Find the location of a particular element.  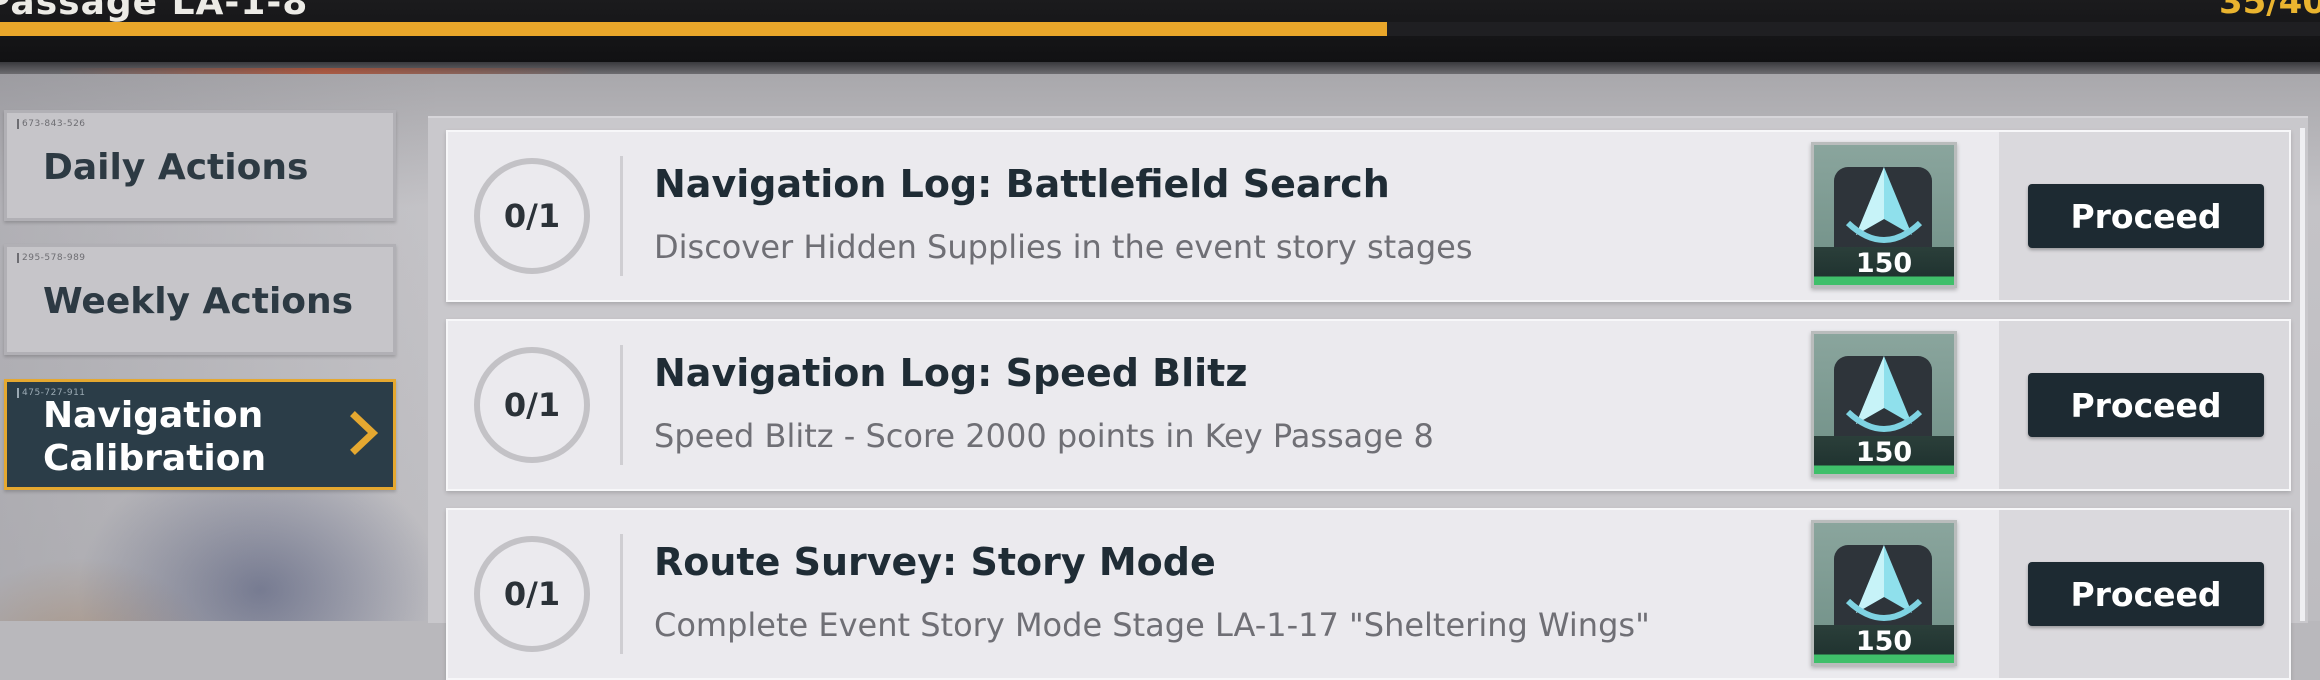

stage-progress-fill is located at coordinates (694, 29).